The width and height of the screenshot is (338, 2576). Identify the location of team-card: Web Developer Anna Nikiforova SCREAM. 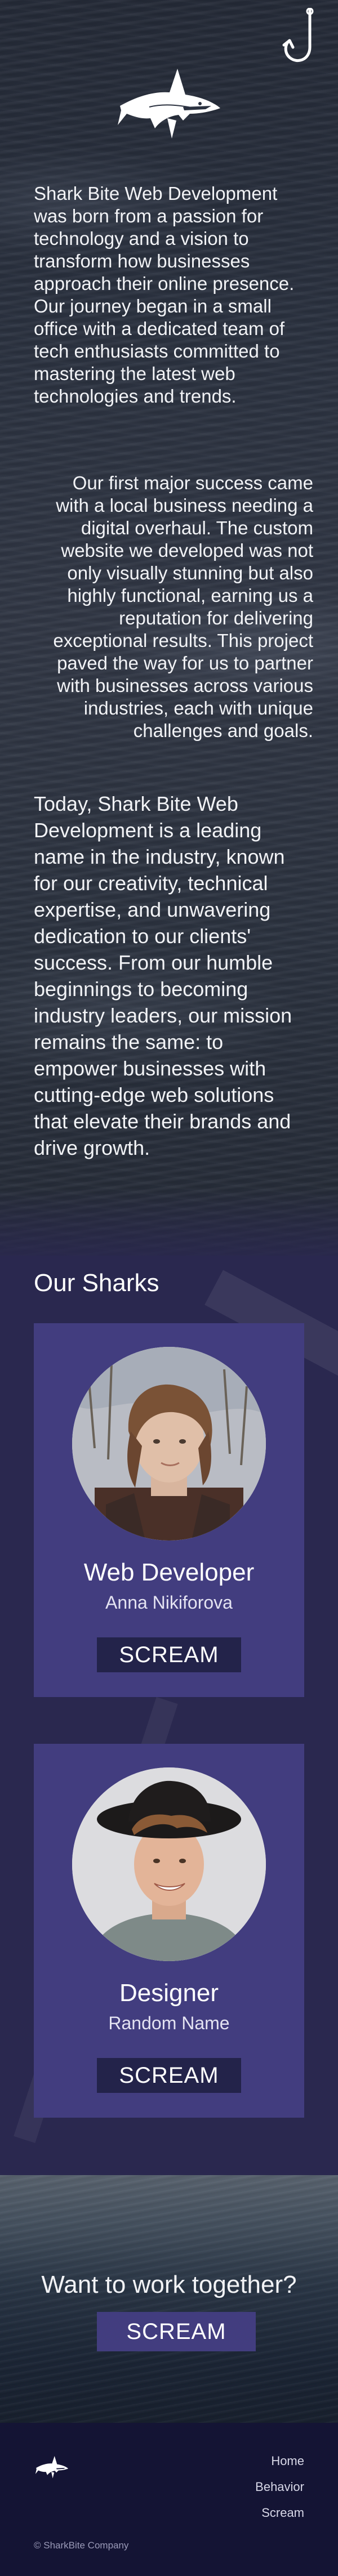
(169, 1510).